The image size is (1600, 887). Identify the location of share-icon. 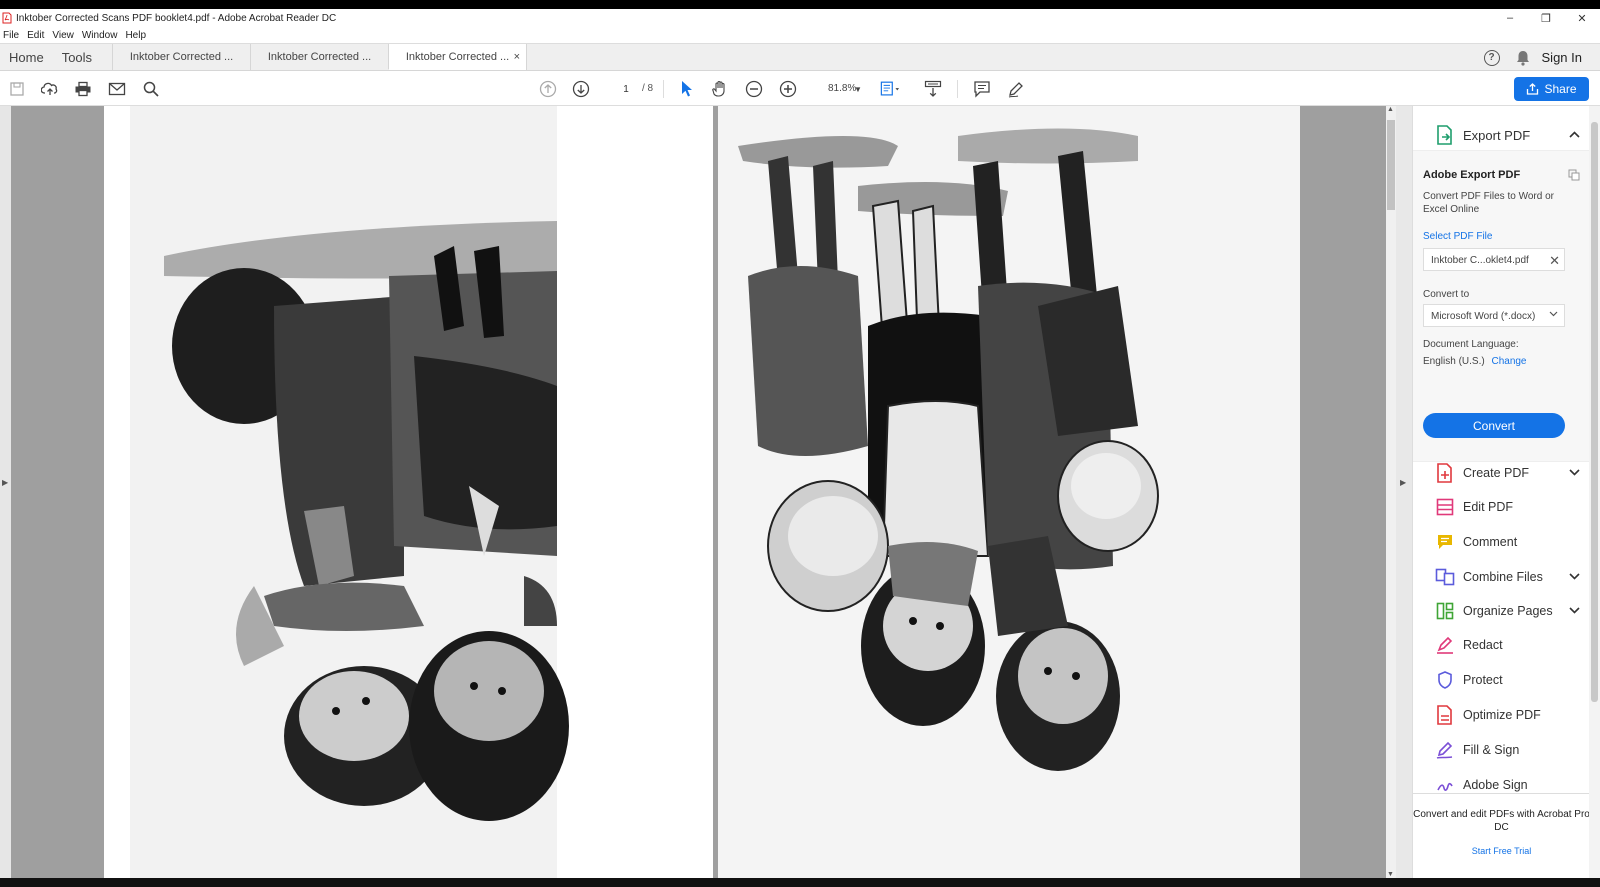
(1533, 89).